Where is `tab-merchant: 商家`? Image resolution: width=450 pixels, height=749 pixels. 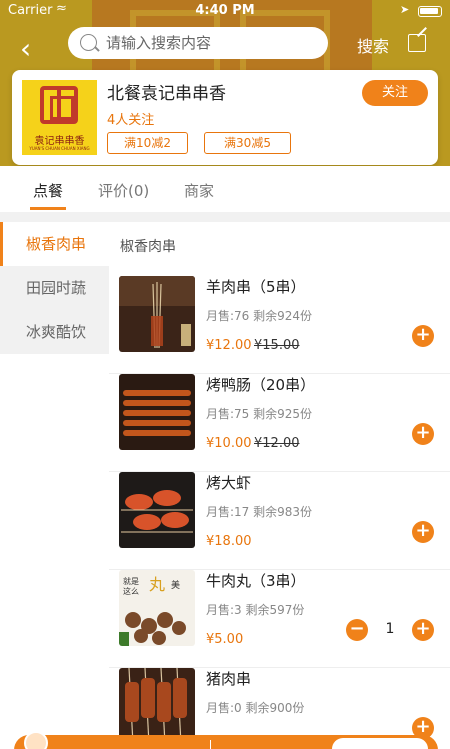 tab-merchant: 商家 is located at coordinates (199, 190).